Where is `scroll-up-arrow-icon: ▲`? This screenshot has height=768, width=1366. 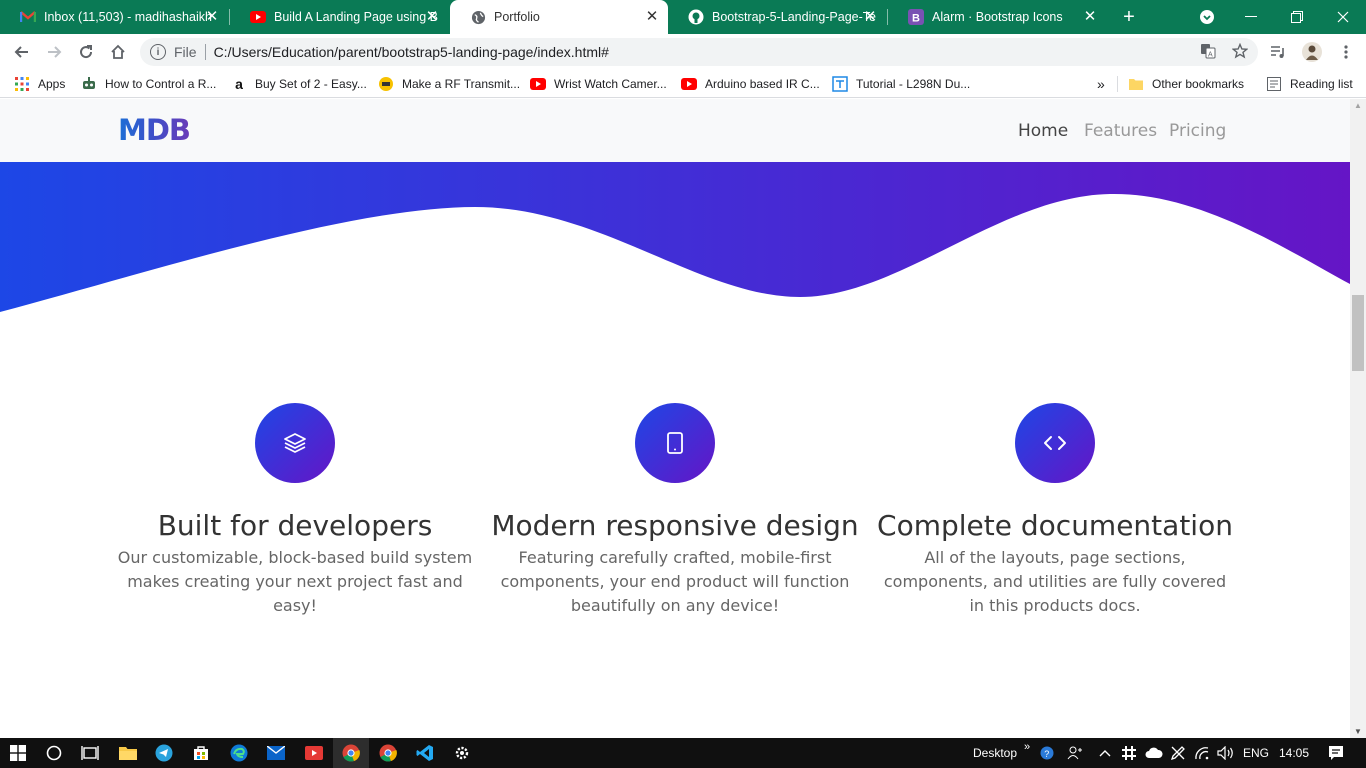
scroll-up-arrow-icon: ▲ is located at coordinates (1358, 105).